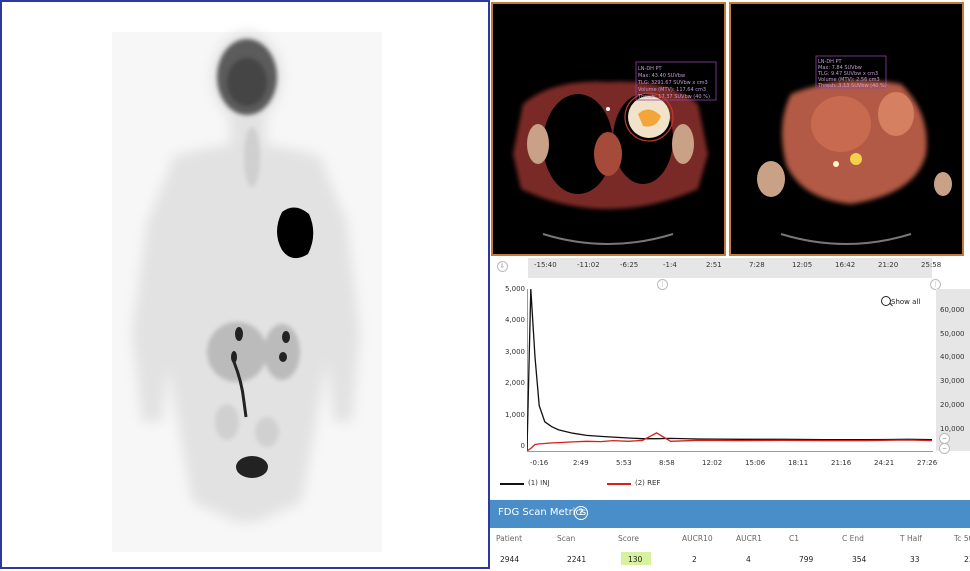 The height and width of the screenshot is (571, 970). I want to click on legend-inj-line, so click(512, 484).